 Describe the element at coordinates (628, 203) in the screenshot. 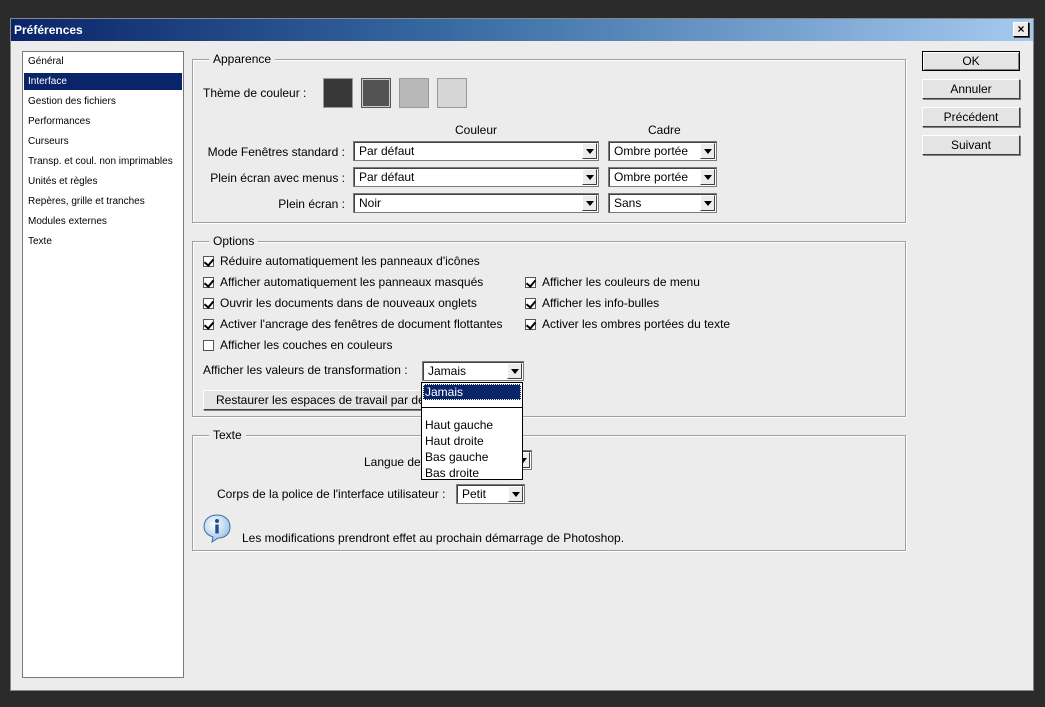

I see `cadre-select-value: Sans` at that location.